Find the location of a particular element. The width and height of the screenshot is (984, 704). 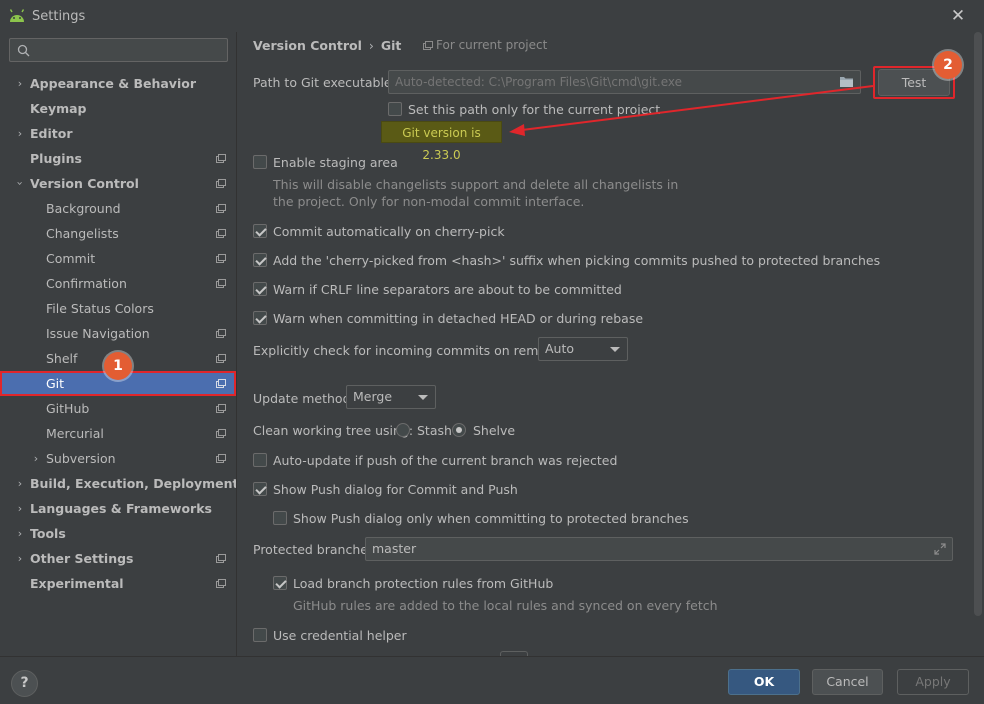

sidebar-item-version-control: › Version Control is located at coordinates (118, 183).